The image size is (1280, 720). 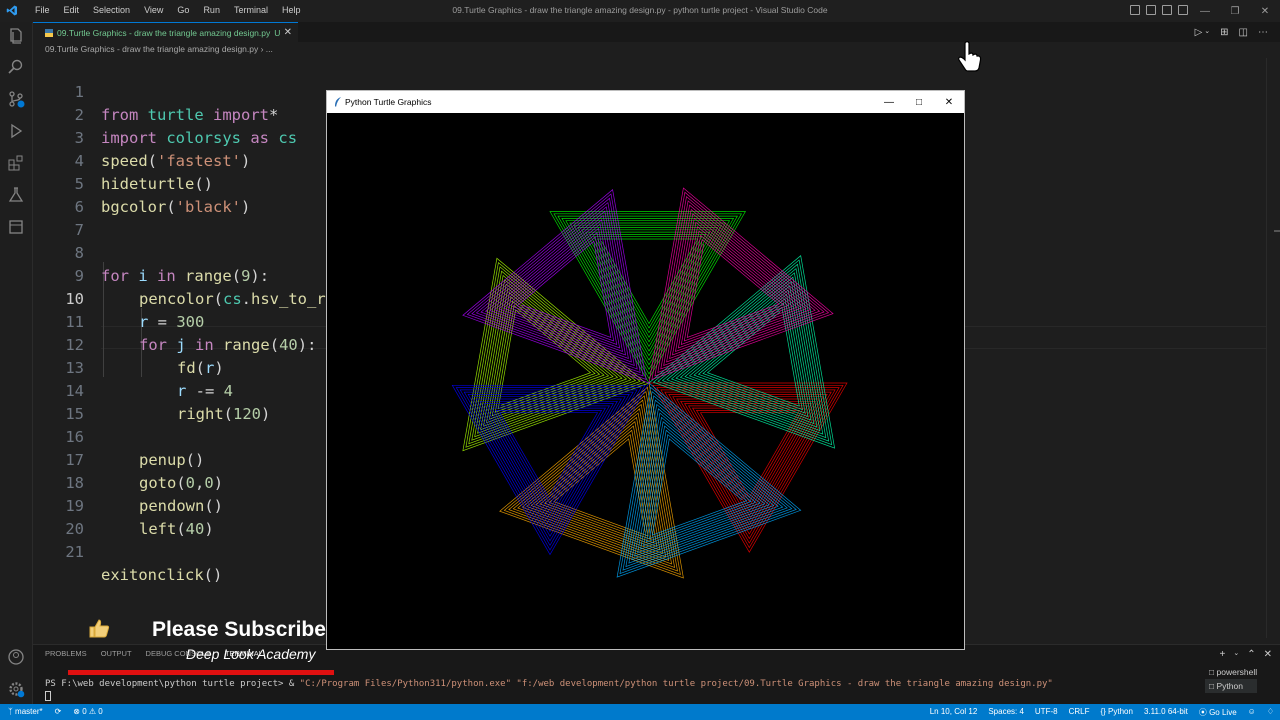 I want to click on tab-close-icon: ✕, so click(x=288, y=32).